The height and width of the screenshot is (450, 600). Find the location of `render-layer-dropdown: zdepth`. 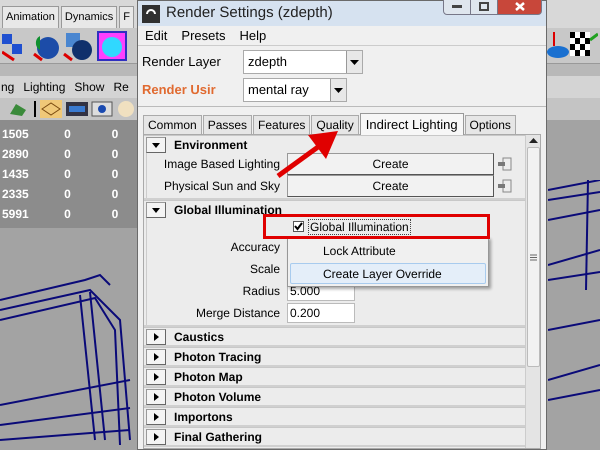

render-layer-dropdown: zdepth is located at coordinates (303, 62).